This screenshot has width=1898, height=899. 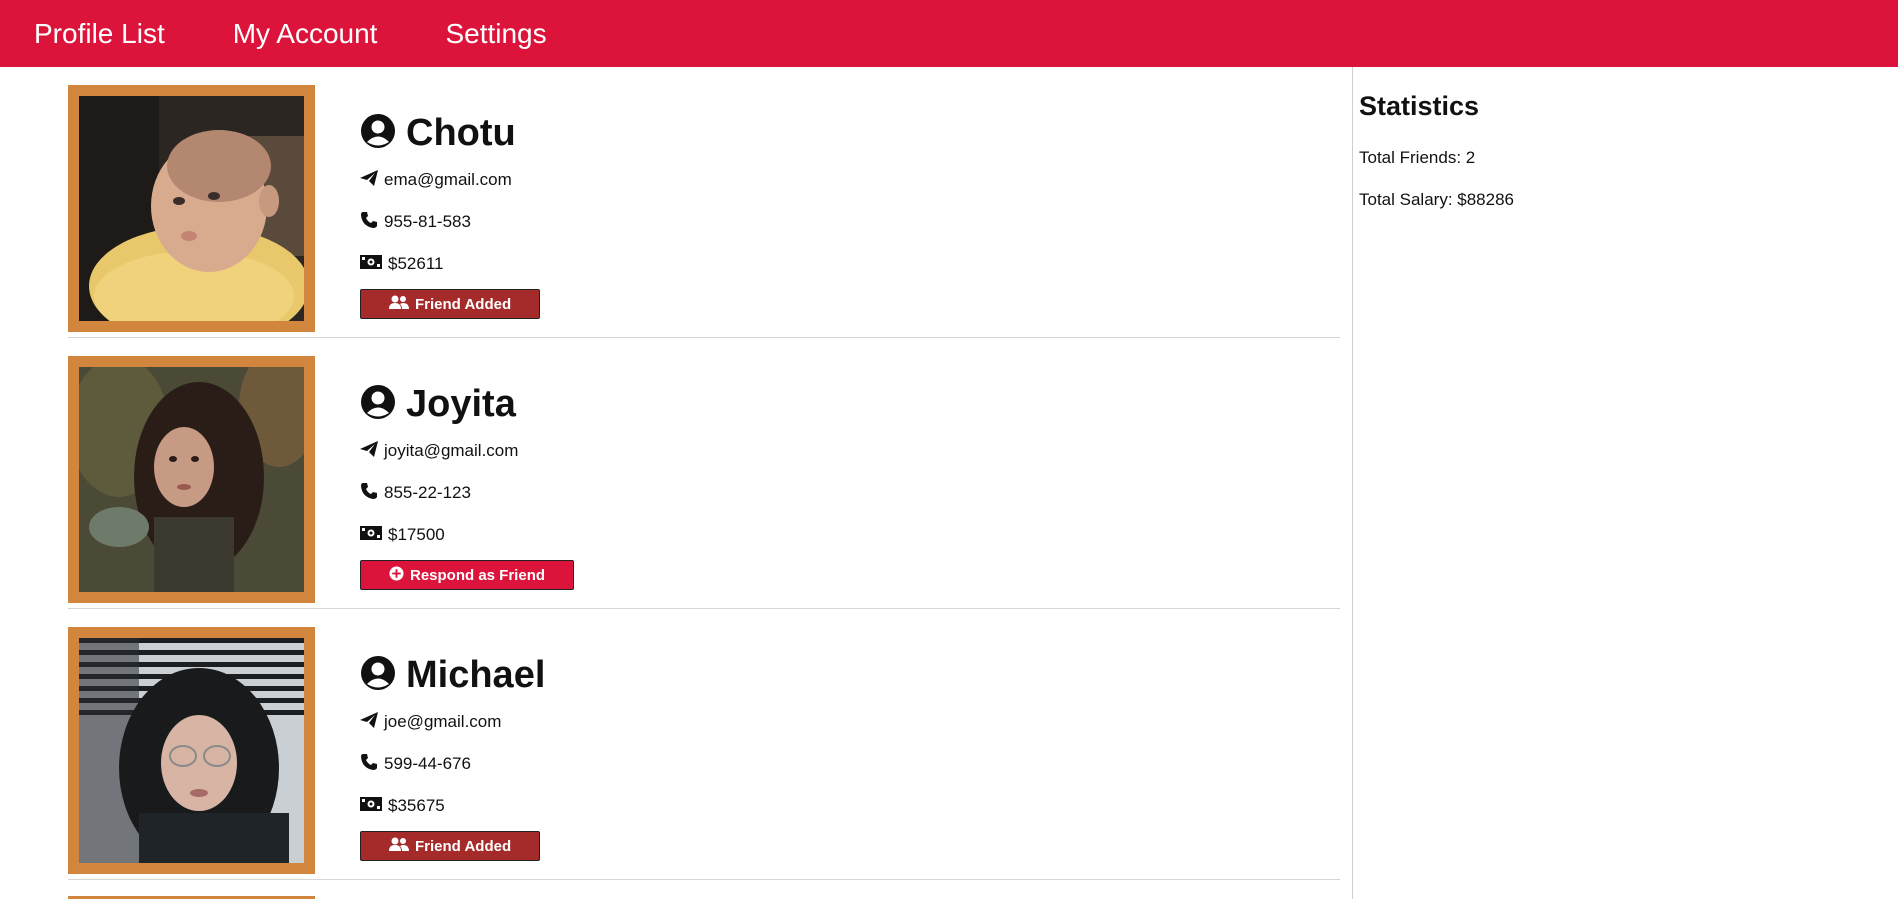 I want to click on plus-circle-icon, so click(x=396, y=575).